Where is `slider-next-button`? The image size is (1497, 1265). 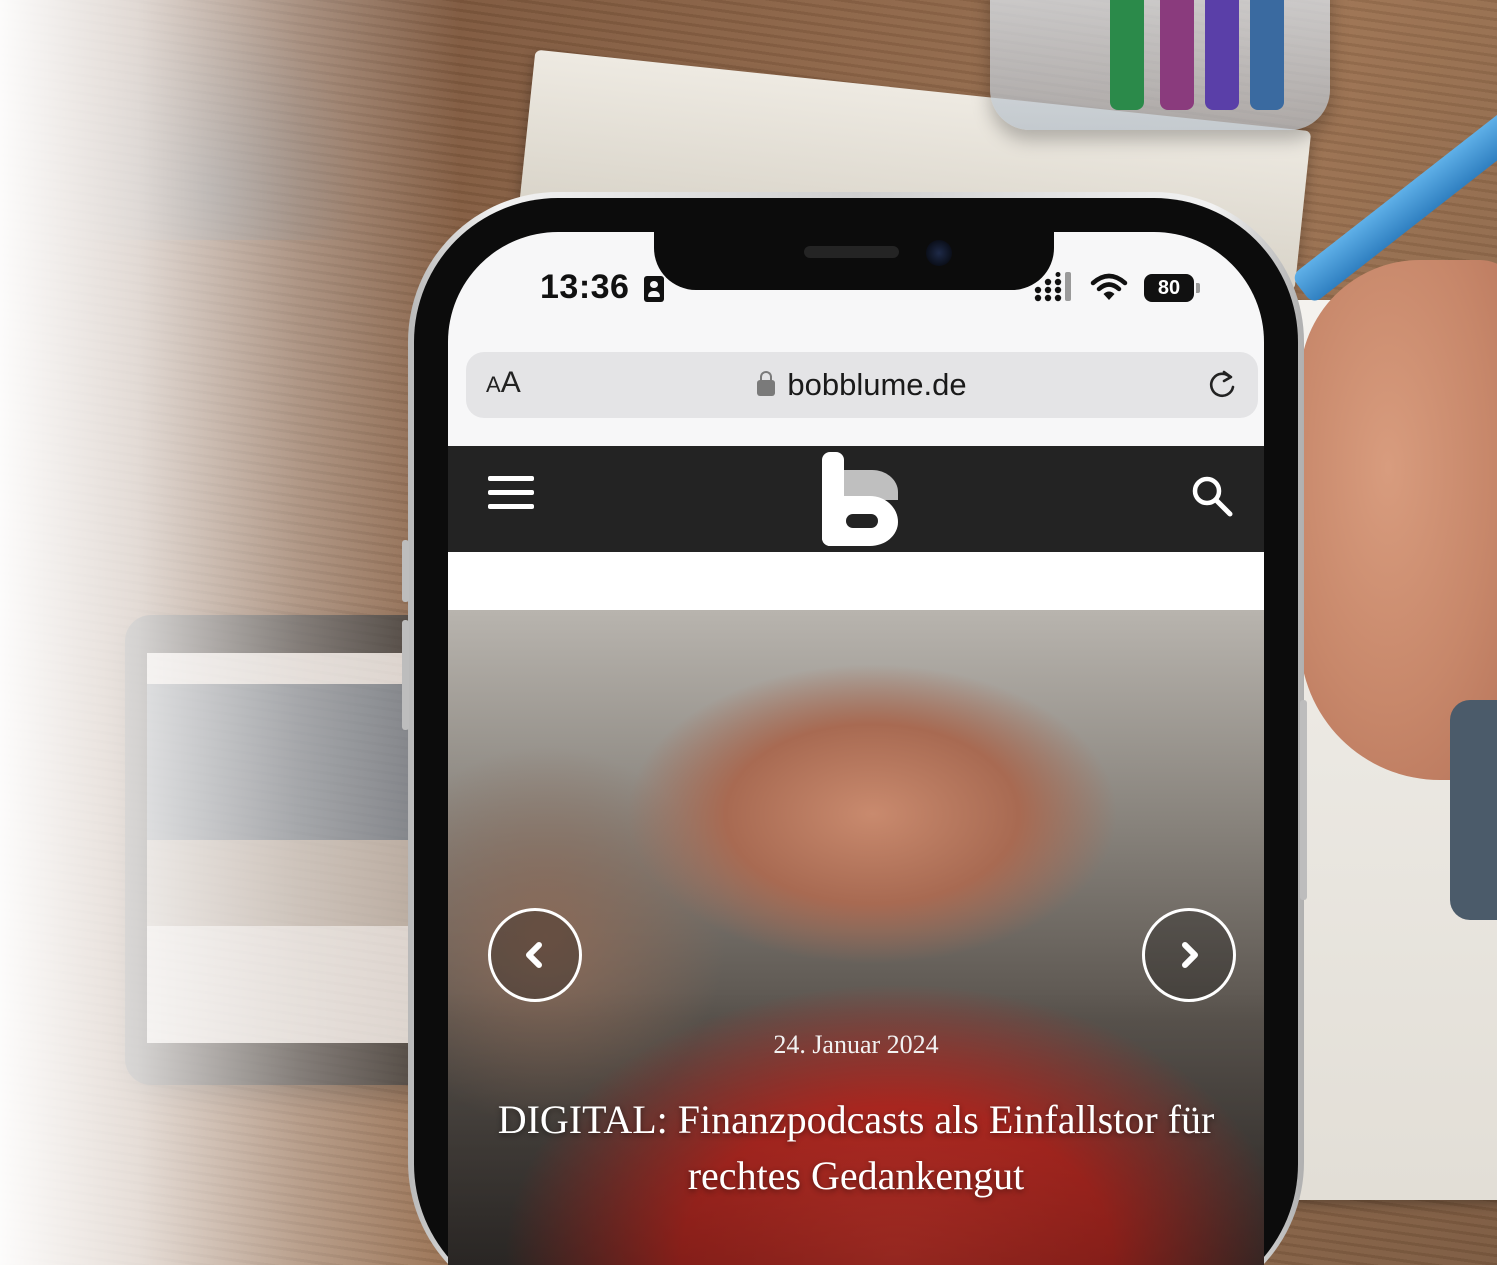
slider-next-button is located at coordinates (1189, 955).